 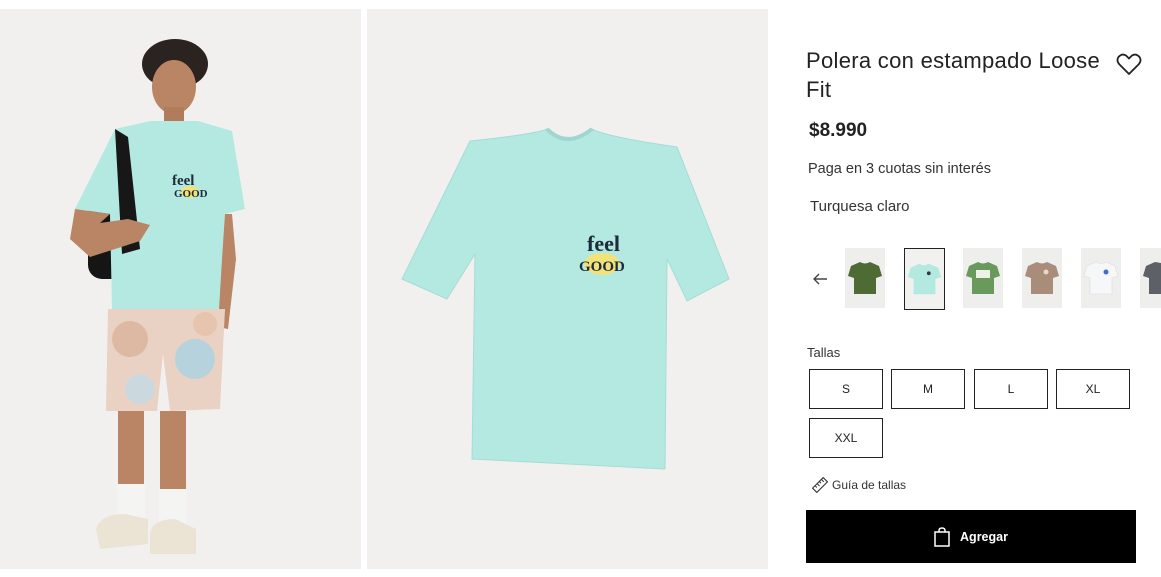 What do you see at coordinates (603, 243) in the screenshot?
I see `svg-text: feel` at bounding box center [603, 243].